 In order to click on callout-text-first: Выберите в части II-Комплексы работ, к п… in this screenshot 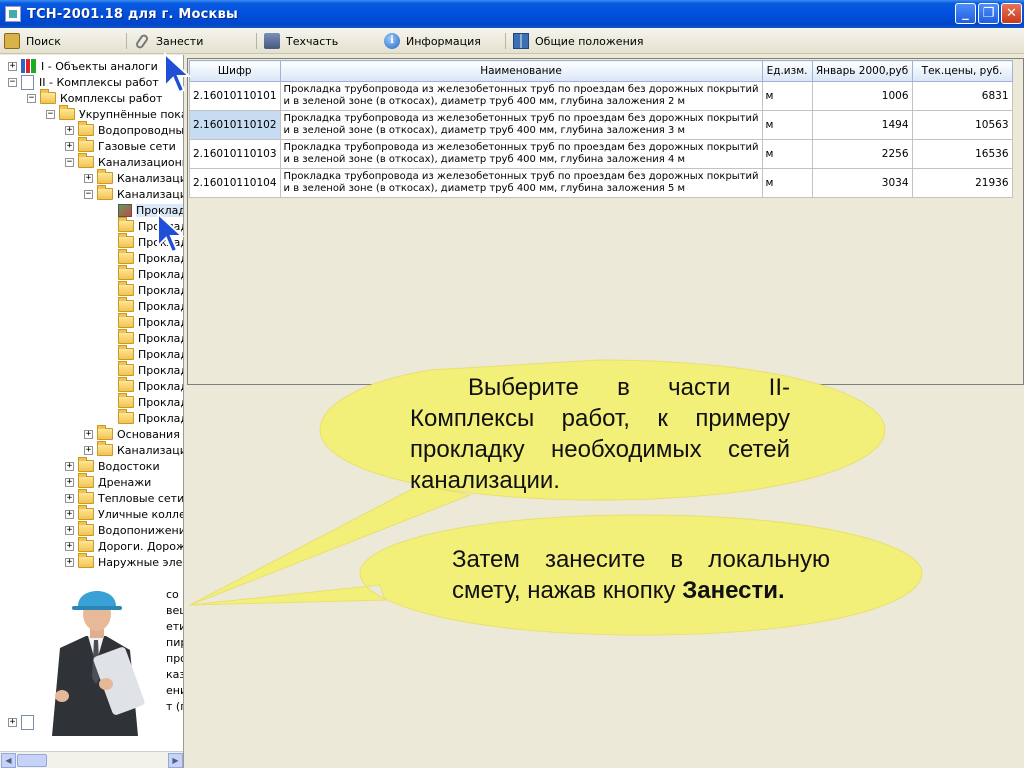, I will do `click(600, 434)`.